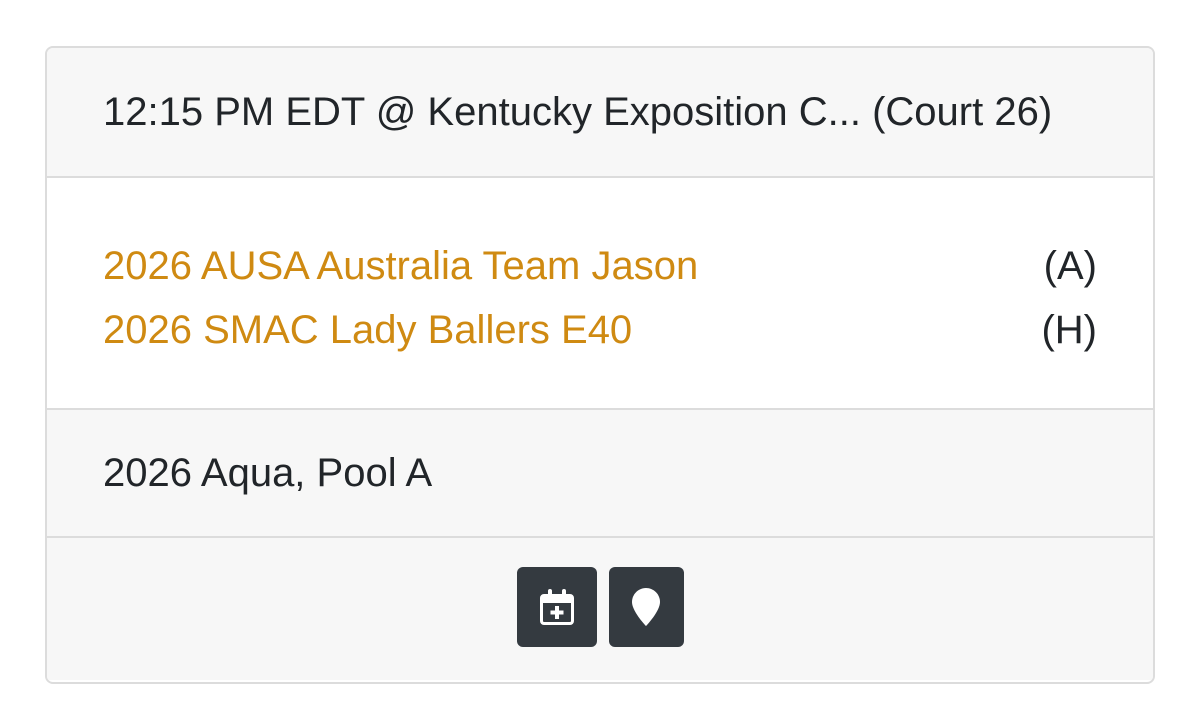 The width and height of the screenshot is (1200, 728). I want to click on map-location-button, so click(646, 607).